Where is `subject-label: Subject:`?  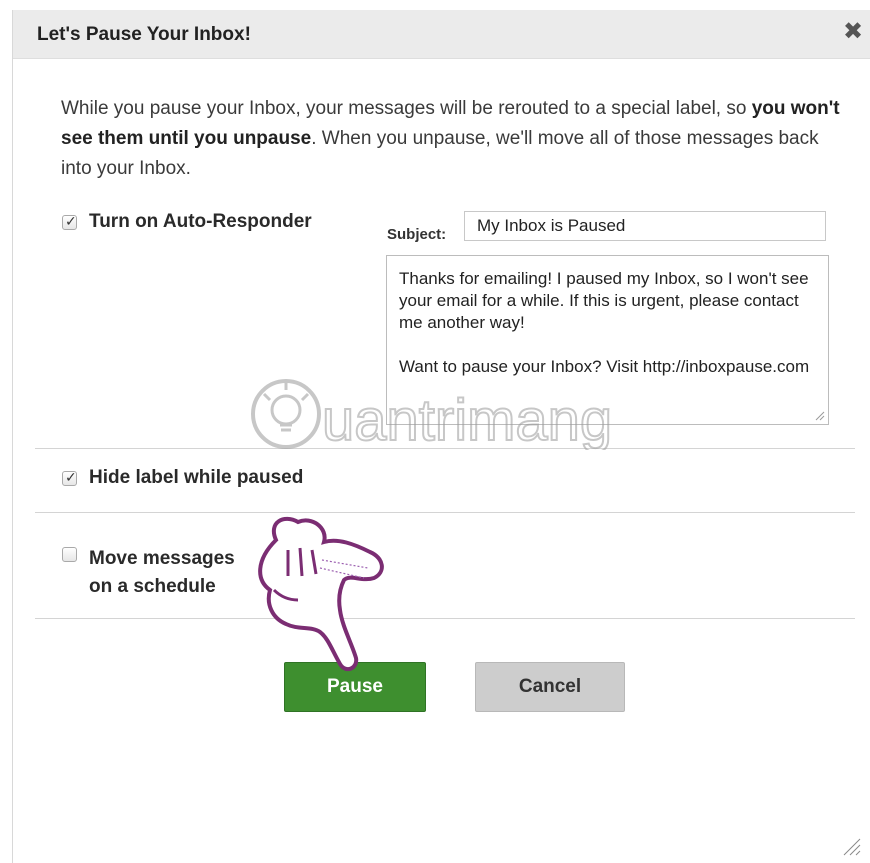
subject-label: Subject: is located at coordinates (417, 234).